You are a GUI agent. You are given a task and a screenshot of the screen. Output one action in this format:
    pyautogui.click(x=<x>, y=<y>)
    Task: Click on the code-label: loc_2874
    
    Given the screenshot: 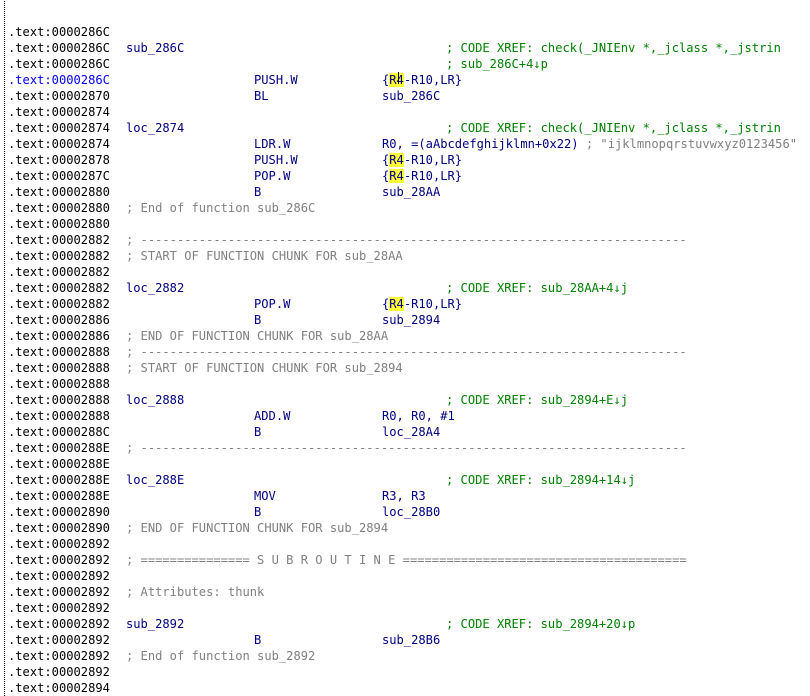 What is the action you would take?
    pyautogui.click(x=155, y=128)
    